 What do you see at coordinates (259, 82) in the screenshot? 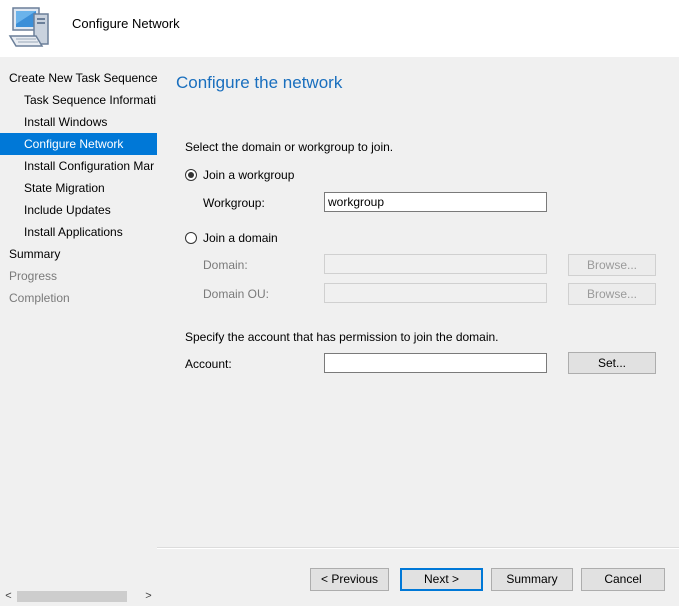
I see `page-title: Configure the network` at bounding box center [259, 82].